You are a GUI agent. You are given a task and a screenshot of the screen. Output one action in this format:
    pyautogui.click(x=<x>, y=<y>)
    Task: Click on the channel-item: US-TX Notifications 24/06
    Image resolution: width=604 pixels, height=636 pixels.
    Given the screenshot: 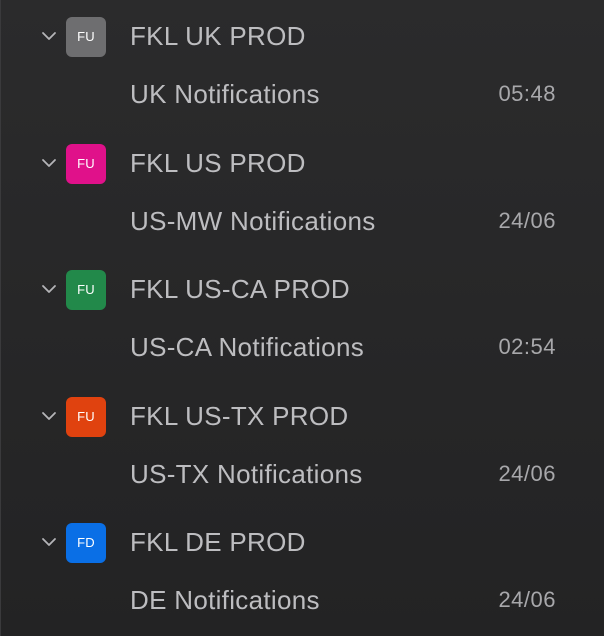 What is the action you would take?
    pyautogui.click(x=302, y=473)
    